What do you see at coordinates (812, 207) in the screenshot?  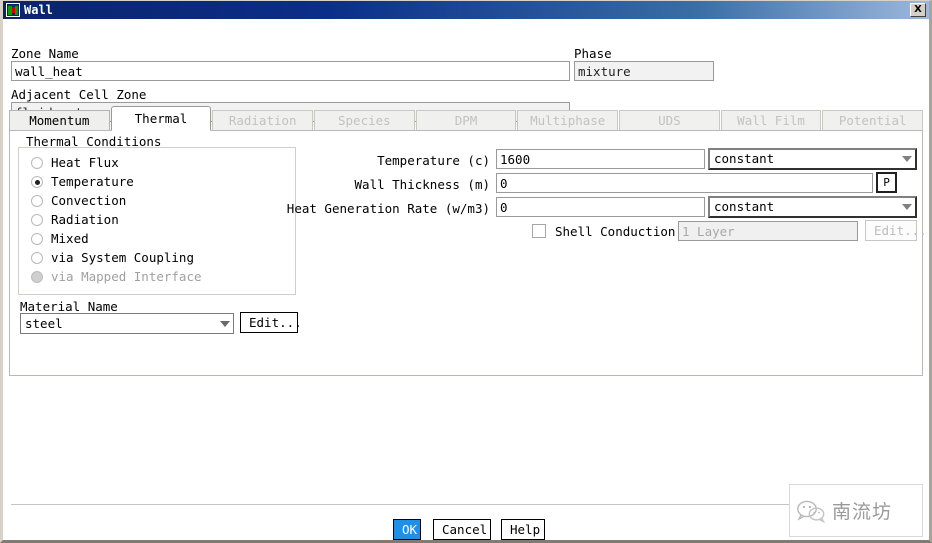 I see `heat-generation-profile-select: constant` at bounding box center [812, 207].